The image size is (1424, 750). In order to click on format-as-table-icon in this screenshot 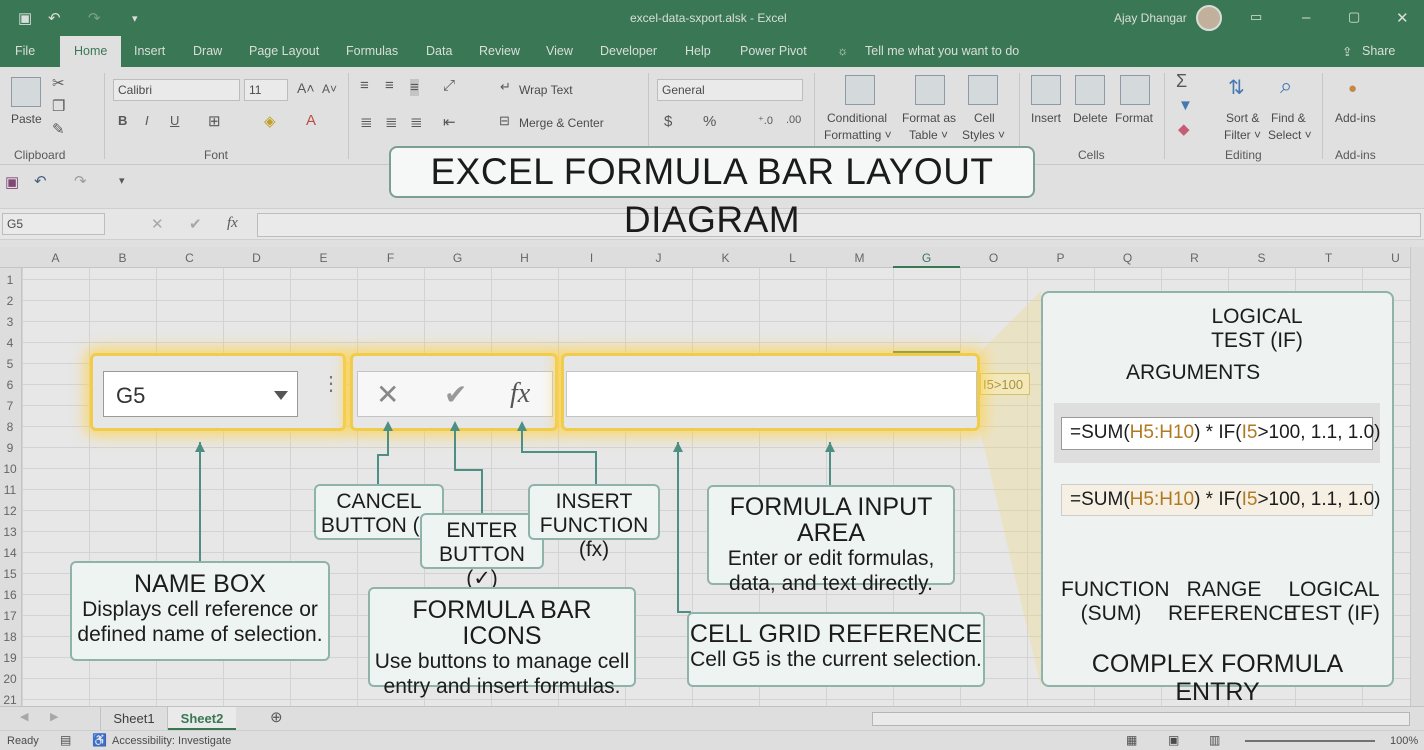, I will do `click(930, 90)`.